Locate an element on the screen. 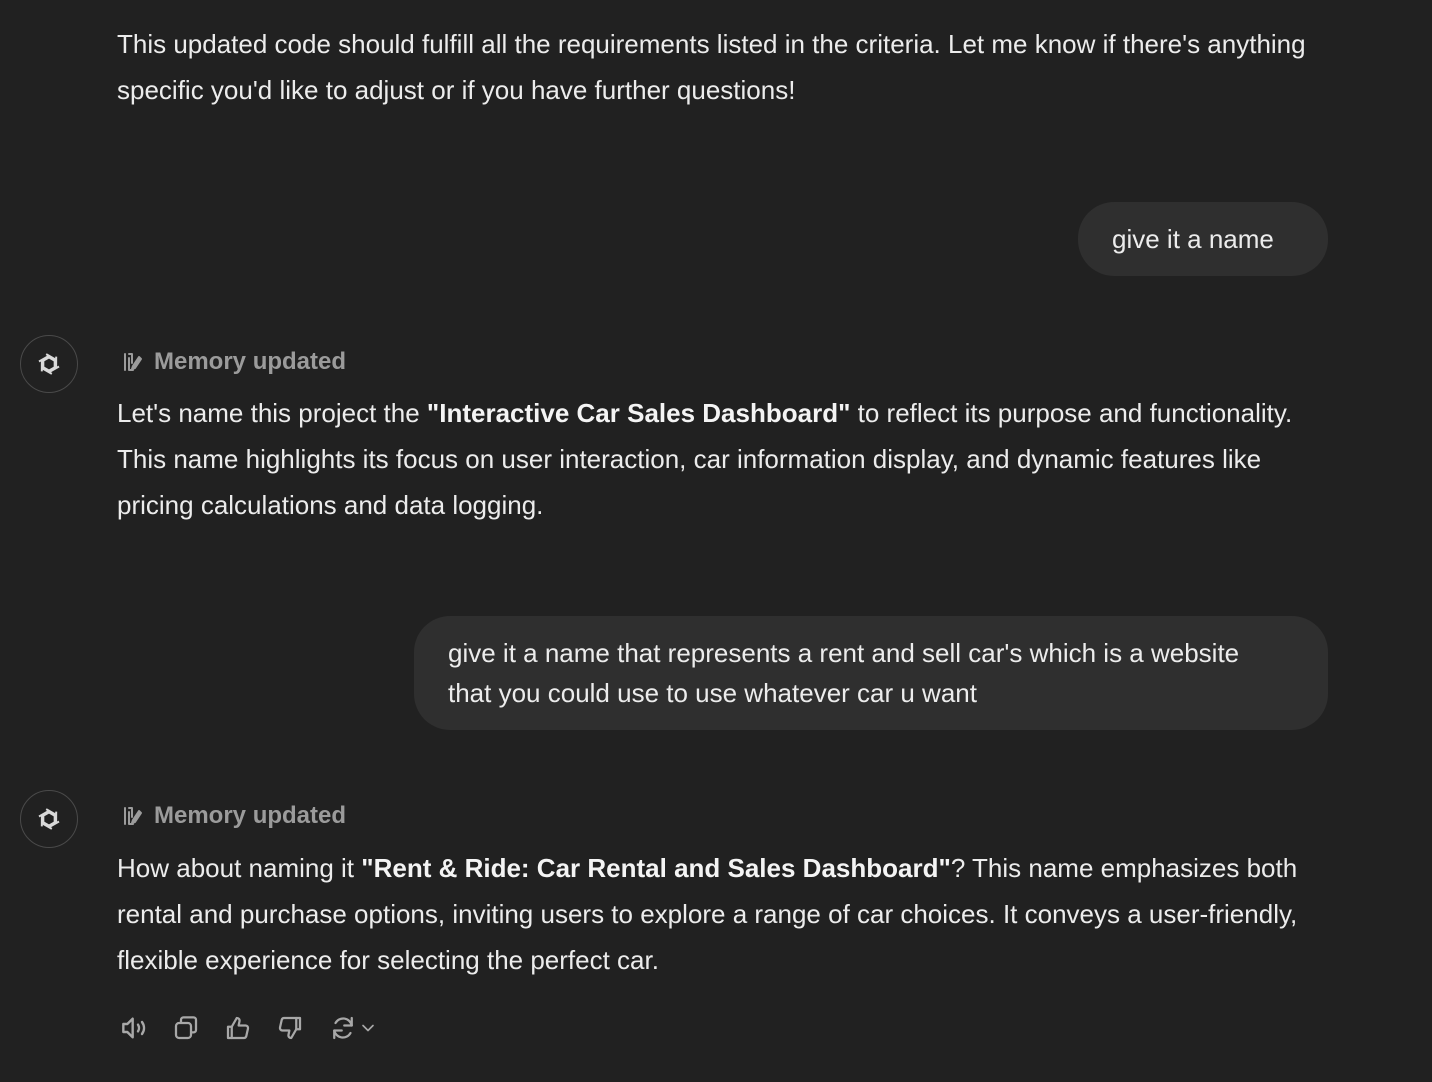  message-actions is located at coordinates (249, 1028).